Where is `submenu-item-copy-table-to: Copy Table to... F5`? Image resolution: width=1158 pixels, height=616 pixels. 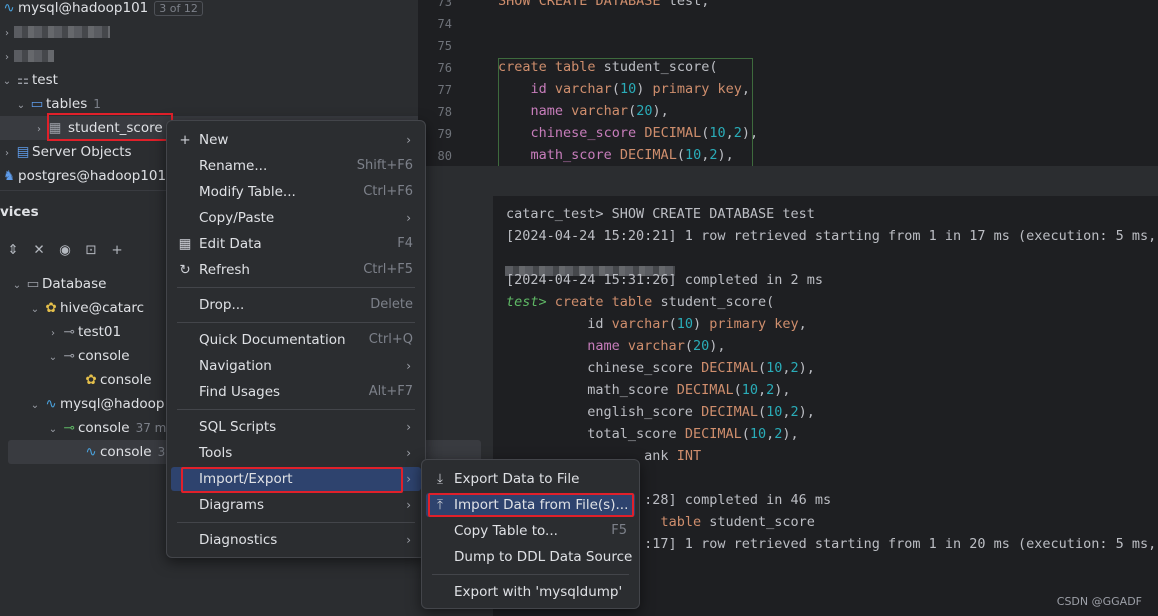 submenu-item-copy-table-to: Copy Table to... F5 is located at coordinates (530, 531).